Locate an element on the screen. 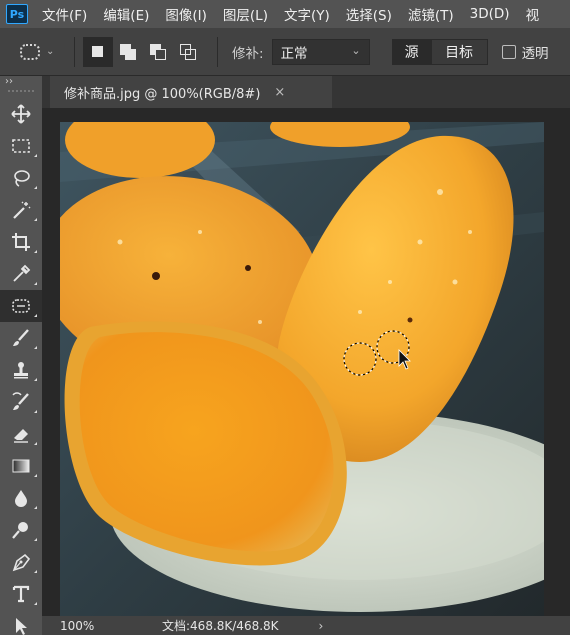 The width and height of the screenshot is (570, 635). options-bar: ⌄ 修补: 正常 ⌄ 源 目标 透明 is located at coordinates (285, 52).